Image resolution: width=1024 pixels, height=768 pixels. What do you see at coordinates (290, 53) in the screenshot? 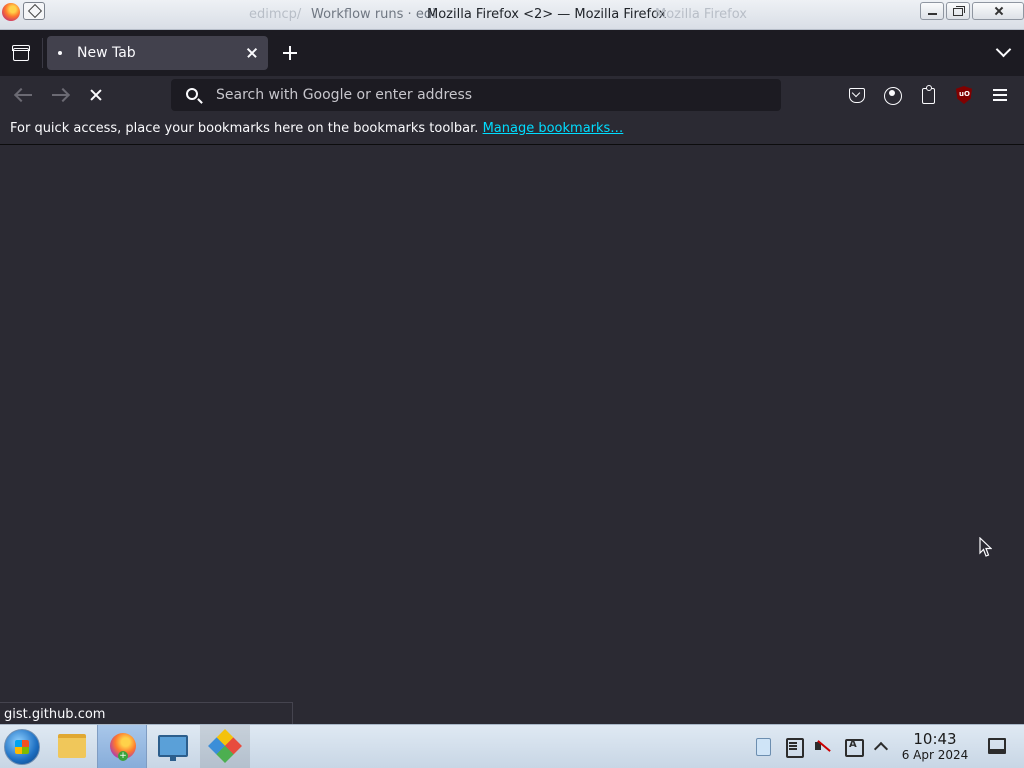
I see `new-tab-button` at bounding box center [290, 53].